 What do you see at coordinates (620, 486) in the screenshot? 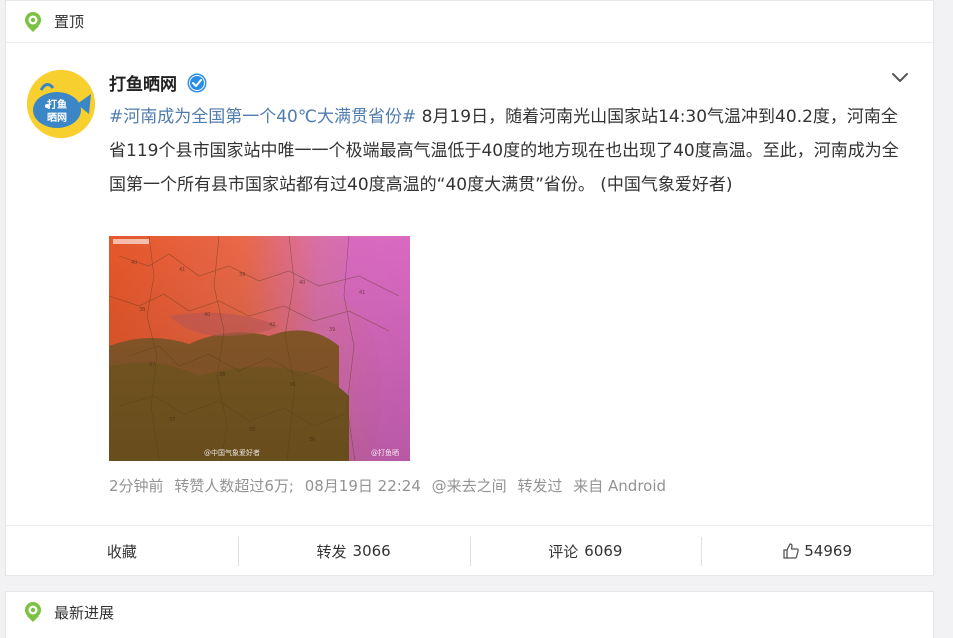
I see `post-source: 来自 Android` at bounding box center [620, 486].